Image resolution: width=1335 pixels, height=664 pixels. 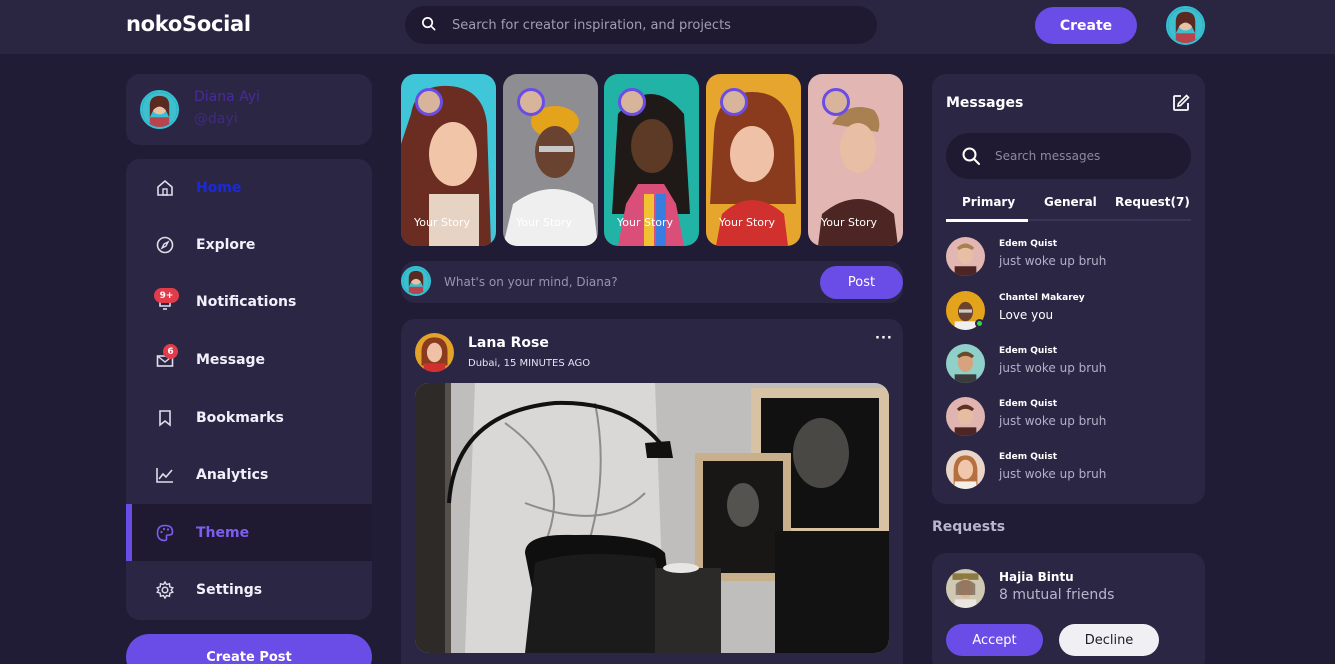 I want to click on requester-avatar, so click(x=965, y=588).